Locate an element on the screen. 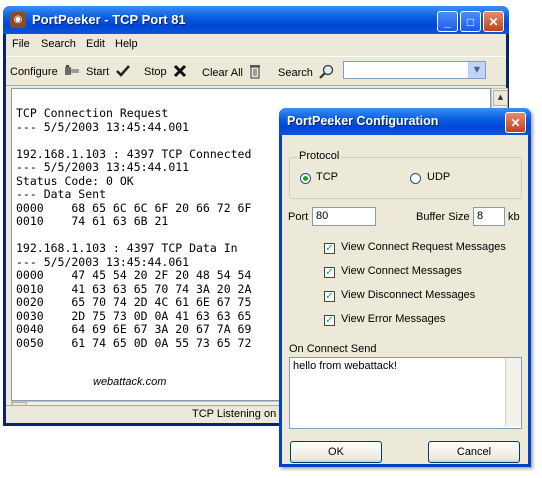 The height and width of the screenshot is (478, 542). dialog-titlebar: PortPeeker Configuration ✕ is located at coordinates (405, 121).